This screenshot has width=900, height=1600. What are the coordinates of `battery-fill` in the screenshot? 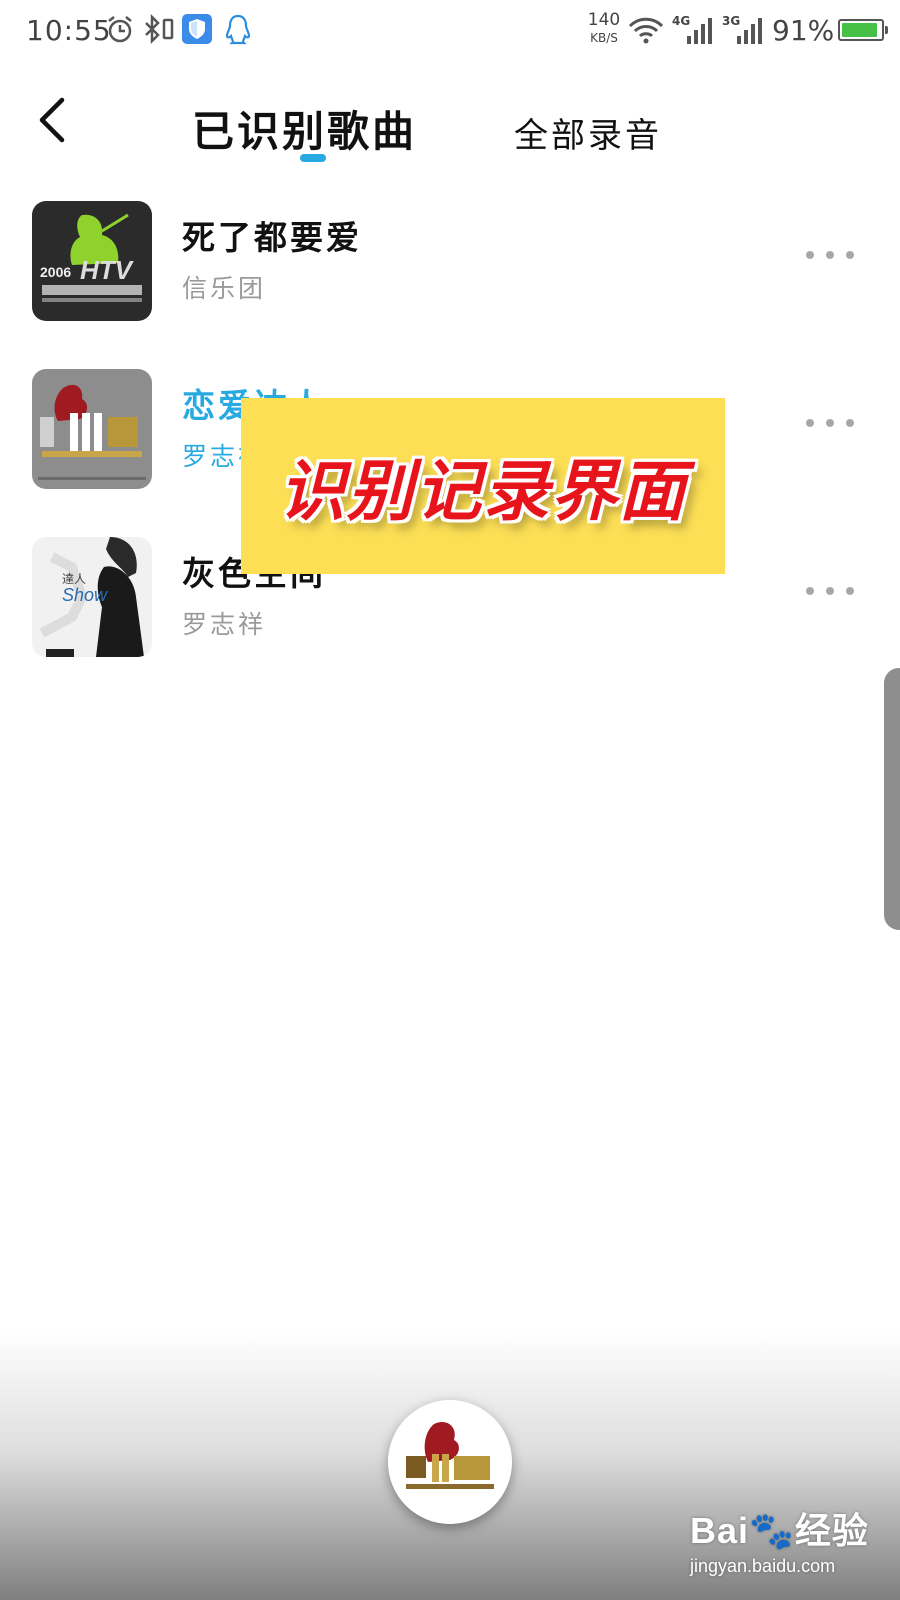 It's located at (859, 30).